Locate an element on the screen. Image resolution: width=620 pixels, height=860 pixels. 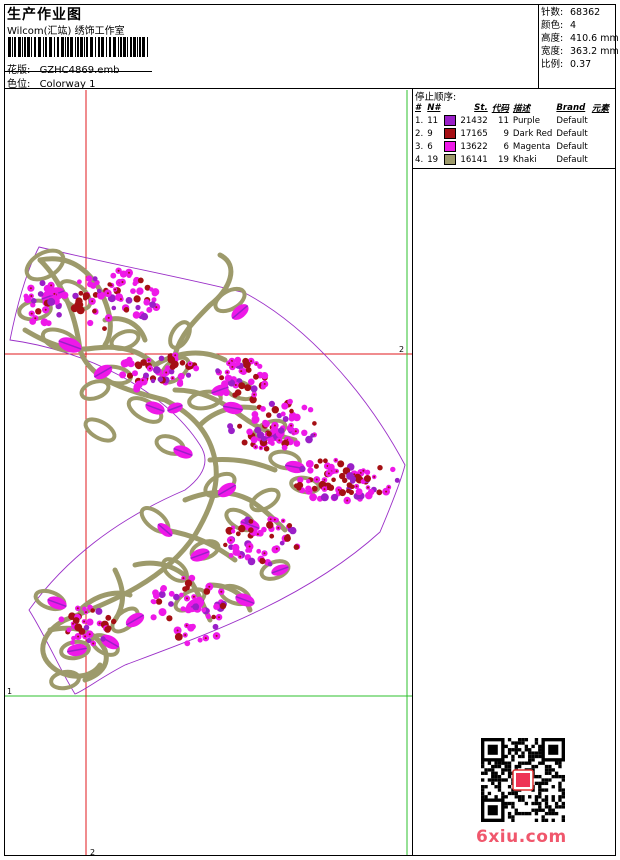
barcode is located at coordinates (78, 47).